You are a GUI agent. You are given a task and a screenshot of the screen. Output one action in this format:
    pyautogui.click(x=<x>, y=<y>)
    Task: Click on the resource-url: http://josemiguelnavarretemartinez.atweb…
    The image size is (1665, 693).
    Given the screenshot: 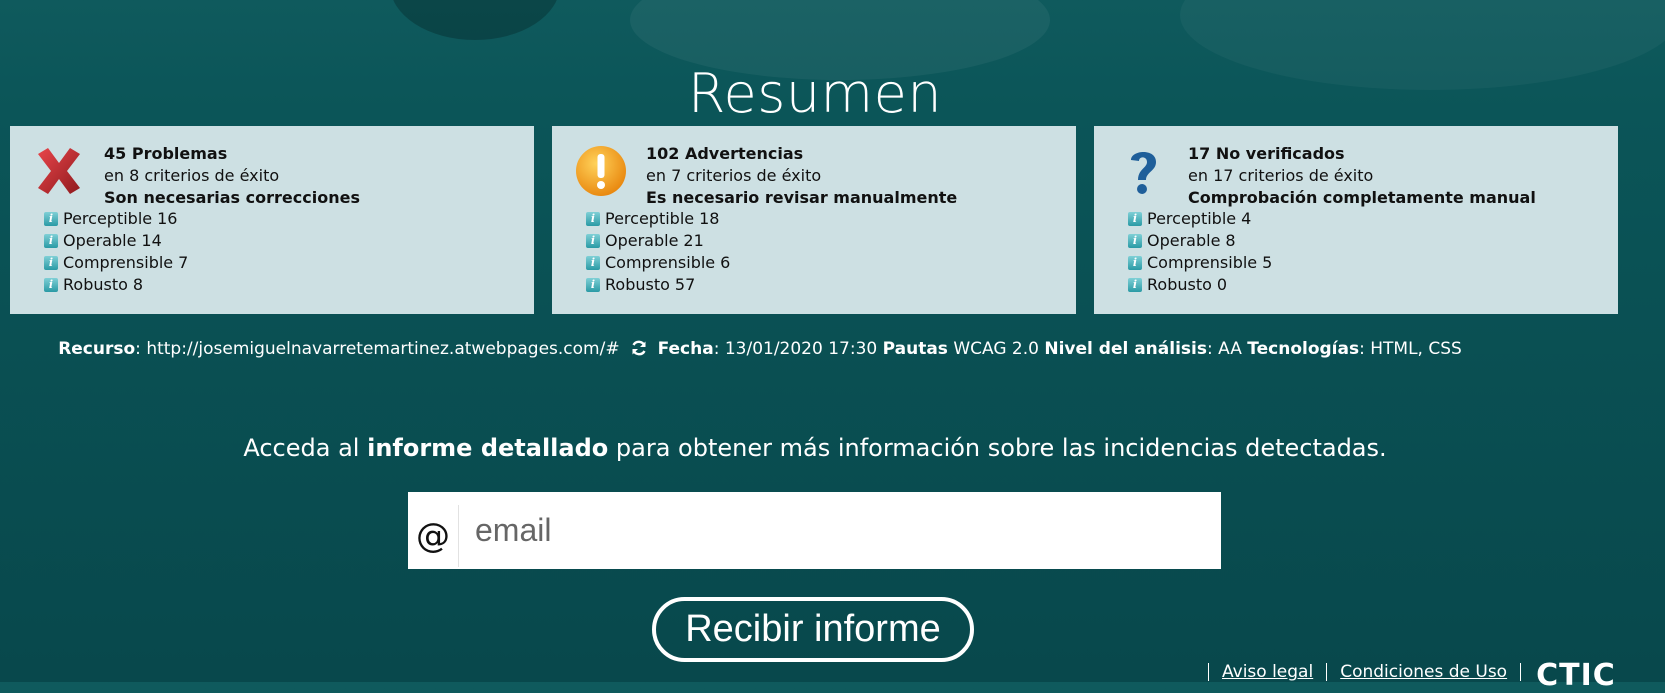 What is the action you would take?
    pyautogui.click(x=383, y=349)
    